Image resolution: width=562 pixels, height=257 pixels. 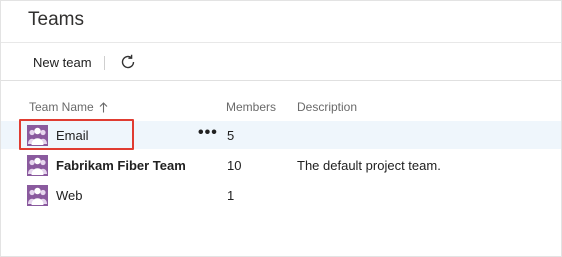 I want to click on column-header-team-name: Team Name, so click(x=68, y=107).